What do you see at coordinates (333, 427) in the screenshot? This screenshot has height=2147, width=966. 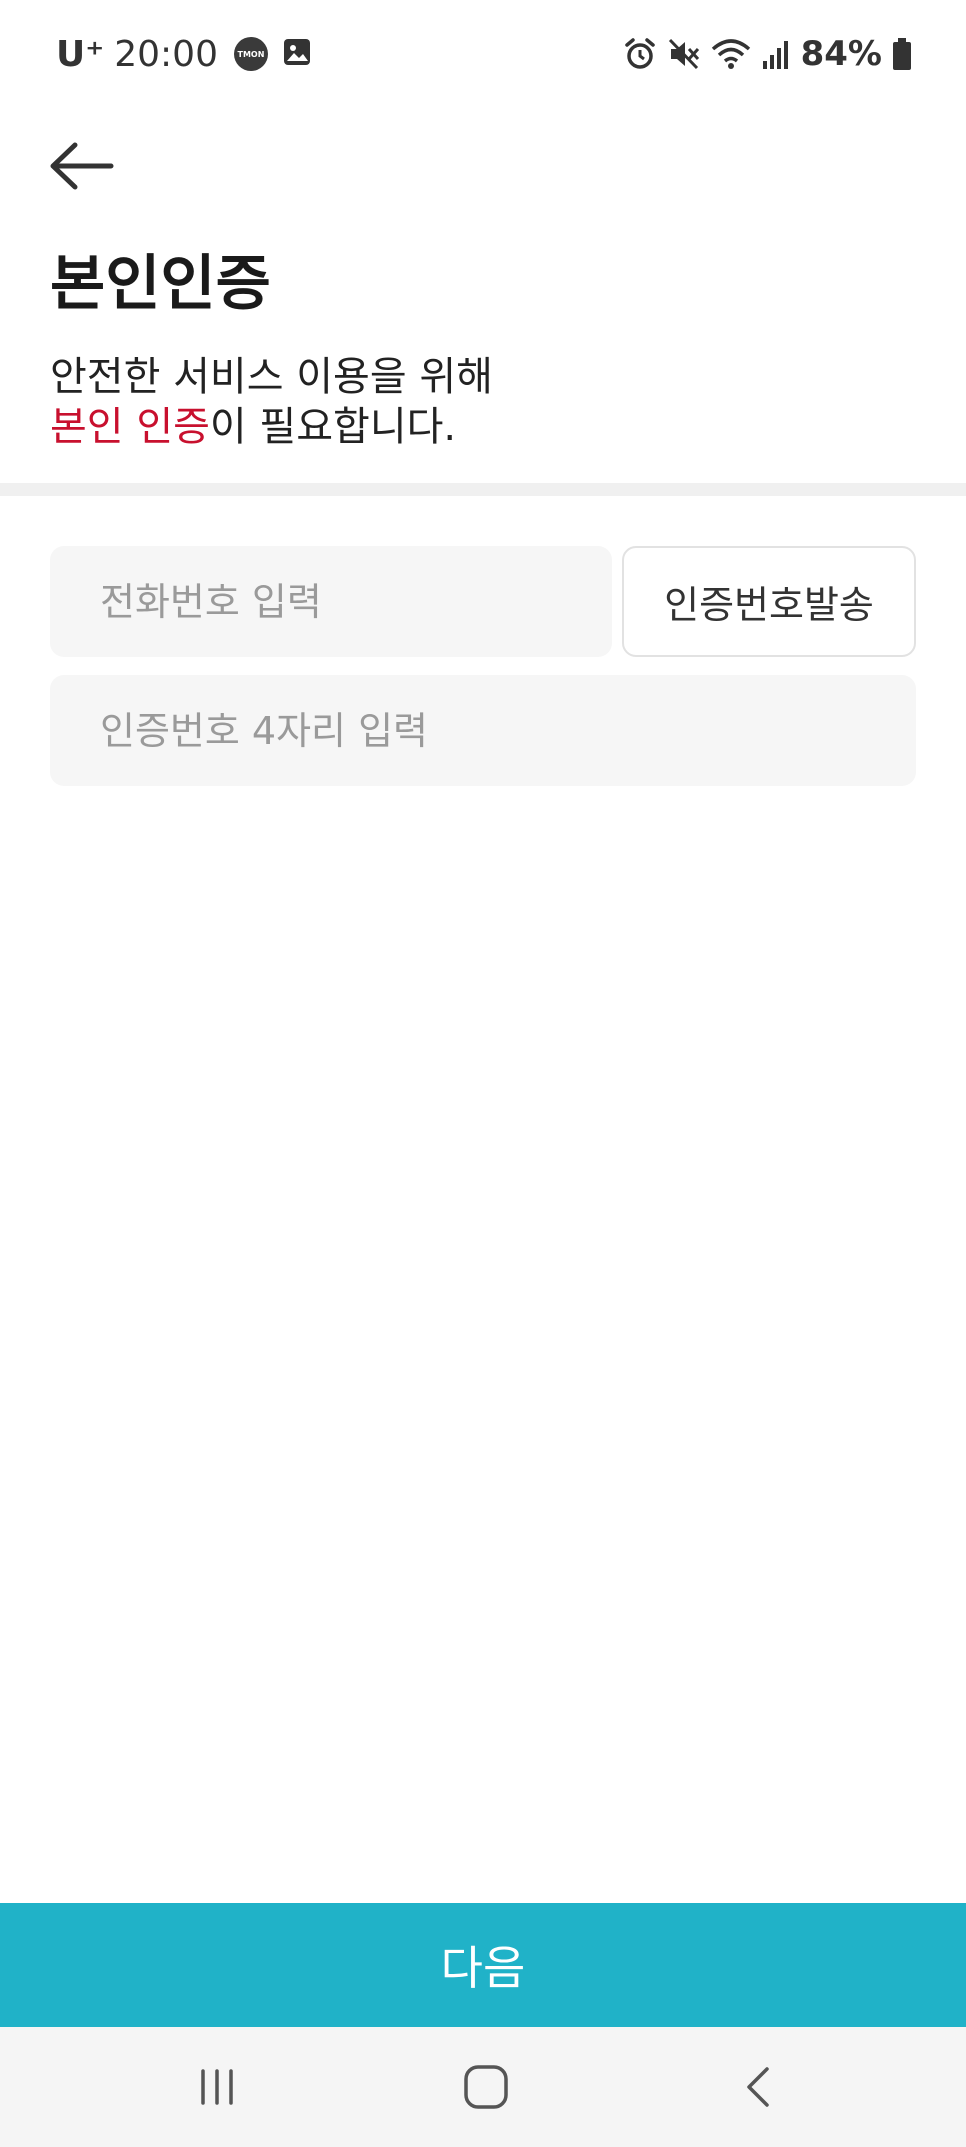 I see `description-rest: 이 필요합니다.` at bounding box center [333, 427].